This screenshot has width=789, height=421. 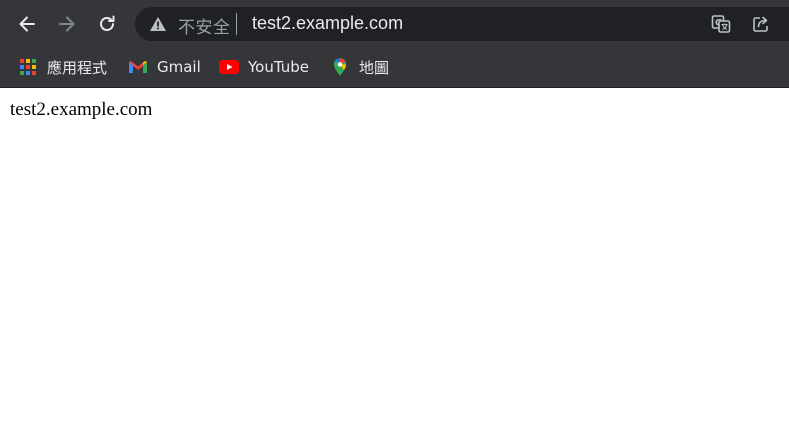 I want to click on share-icon, so click(x=760, y=24).